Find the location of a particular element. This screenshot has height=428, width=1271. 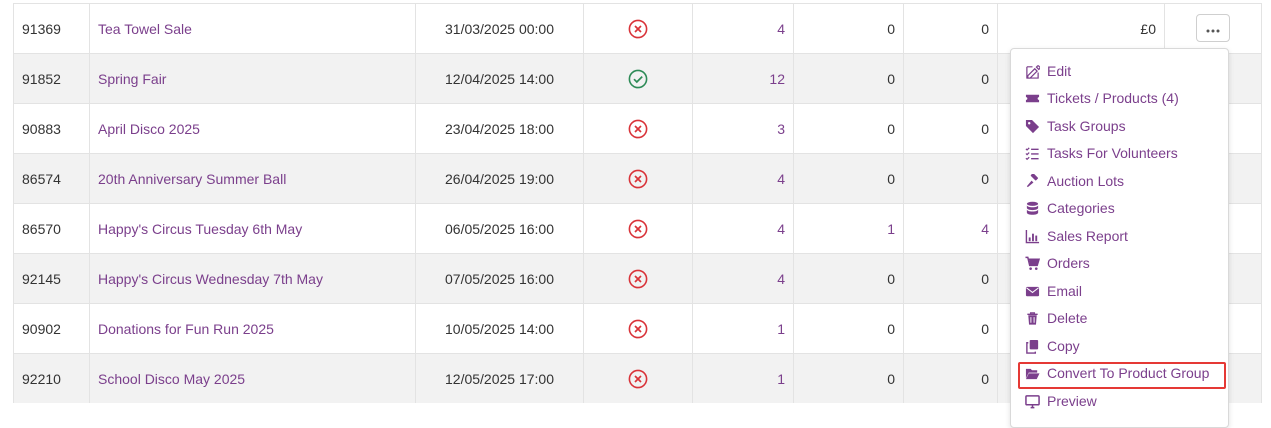

menu-item-edit: Edit is located at coordinates (1048, 71).